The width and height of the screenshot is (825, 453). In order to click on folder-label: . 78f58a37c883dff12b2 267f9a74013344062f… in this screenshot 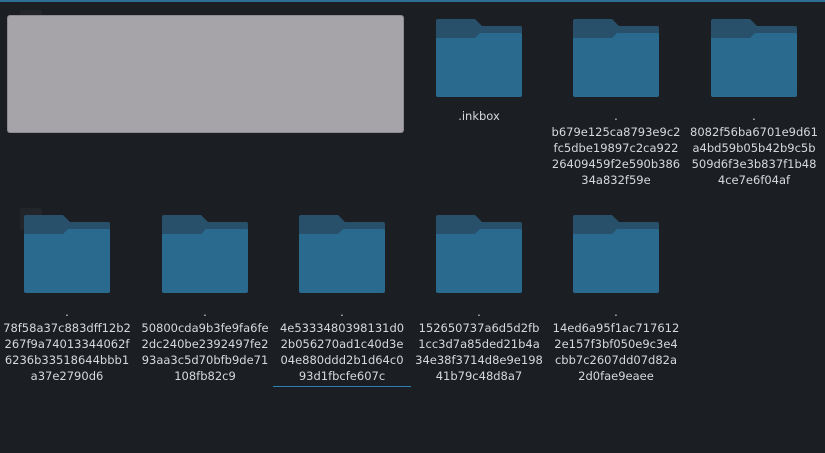, I will do `click(67, 344)`.